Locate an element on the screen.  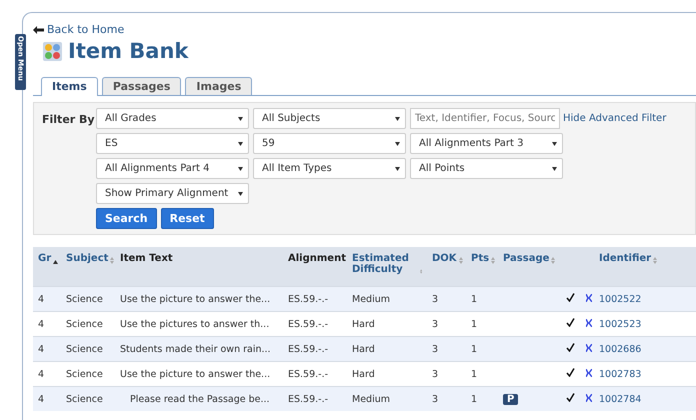
column-header: Pts is located at coordinates (480, 258).